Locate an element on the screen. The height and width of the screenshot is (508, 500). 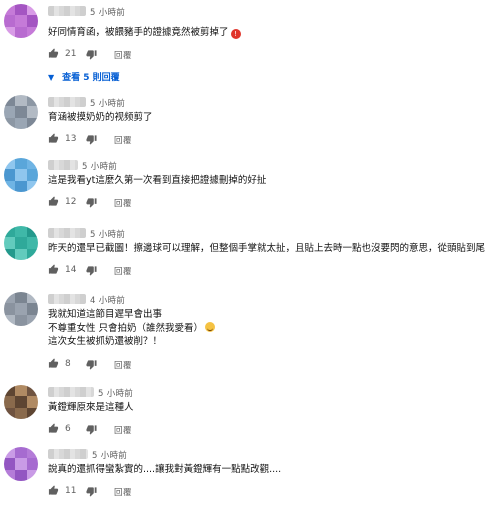
view-replies-link: ▼ 查看 5 則回覆 is located at coordinates (84, 76).